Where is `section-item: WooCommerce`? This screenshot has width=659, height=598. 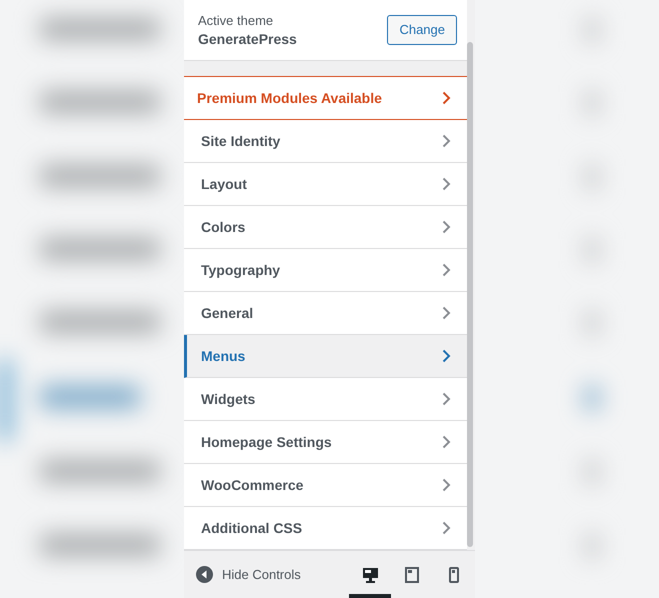 section-item: WooCommerce is located at coordinates (325, 485).